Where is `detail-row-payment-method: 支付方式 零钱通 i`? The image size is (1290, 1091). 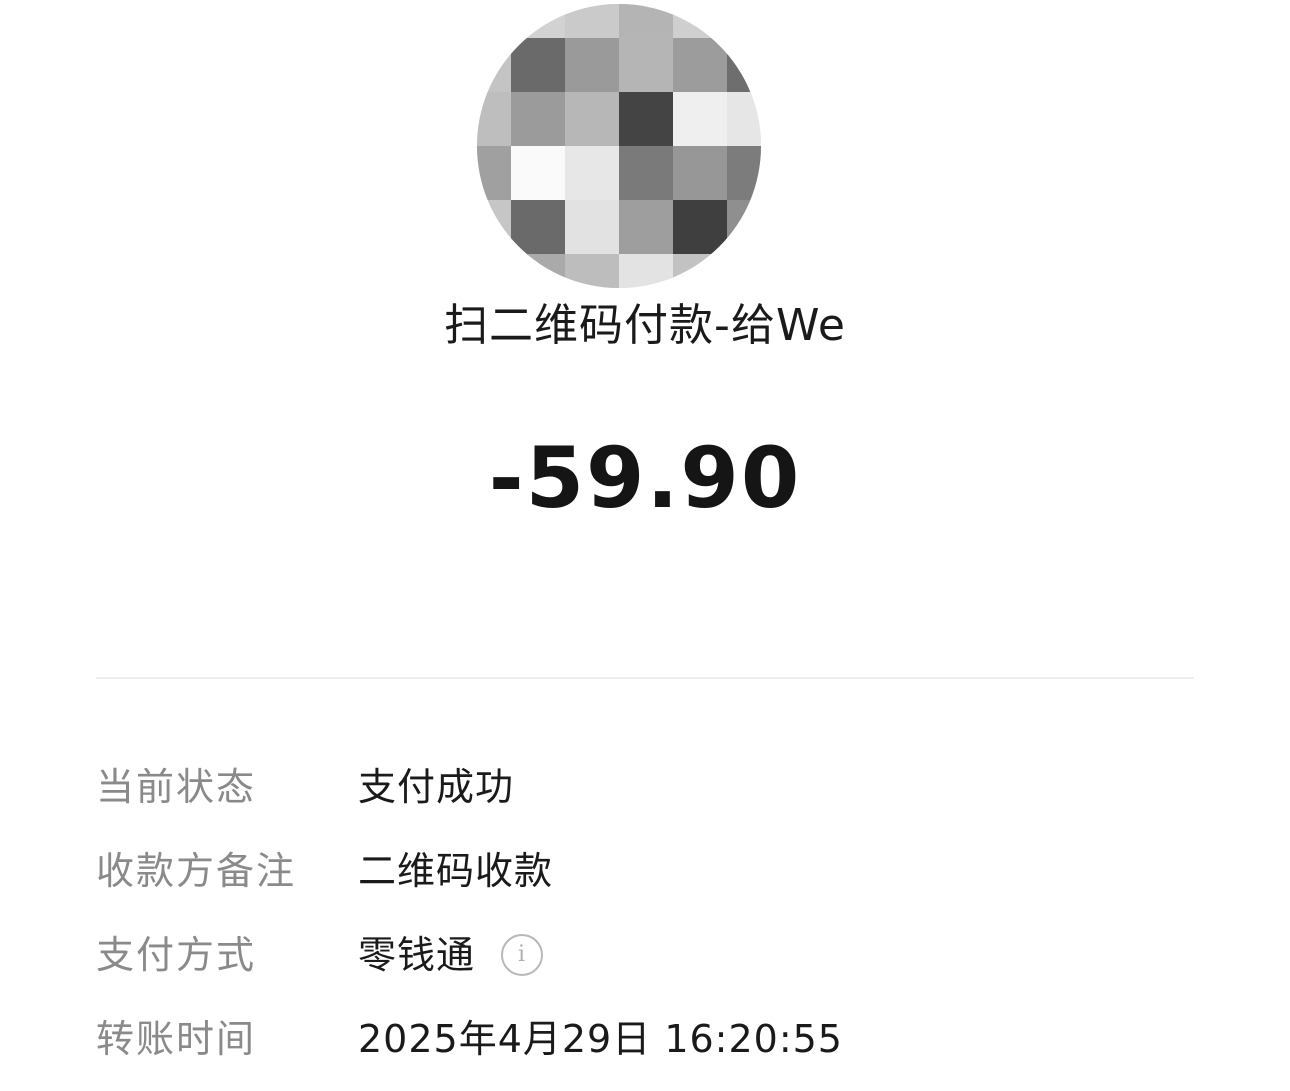
detail-row-payment-method: 支付方式 零钱通 i is located at coordinates (646, 965).